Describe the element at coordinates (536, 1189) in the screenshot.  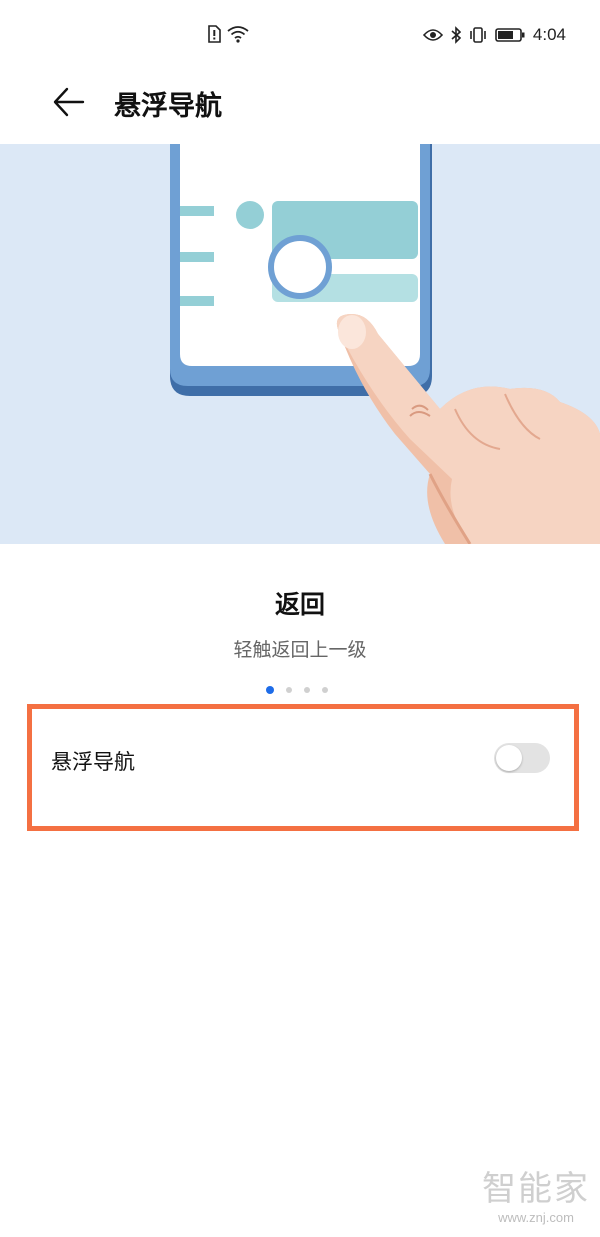
I see `watermark-logo: 智能家` at that location.